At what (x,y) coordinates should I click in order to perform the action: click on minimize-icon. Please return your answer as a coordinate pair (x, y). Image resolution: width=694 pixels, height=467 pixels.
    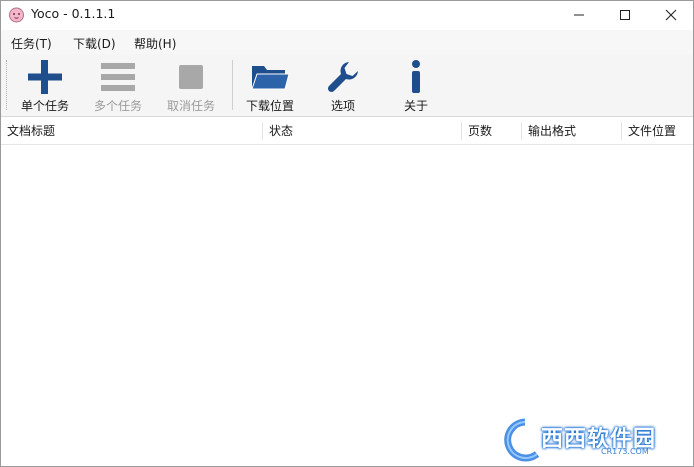
    Looking at the image, I should click on (579, 15).